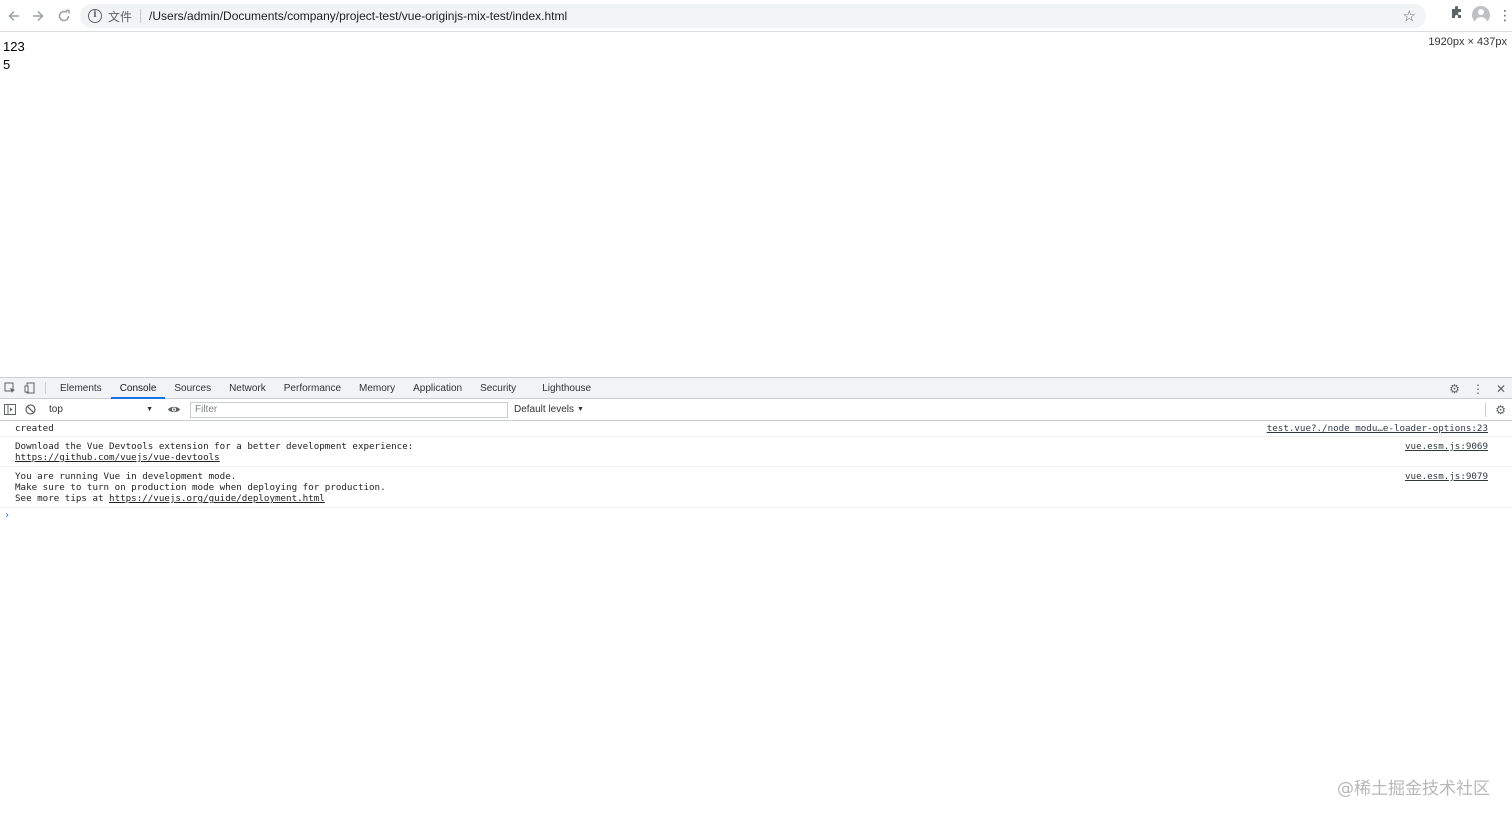  What do you see at coordinates (1505, 15) in the screenshot?
I see `browser-menu-icon: ⋮` at bounding box center [1505, 15].